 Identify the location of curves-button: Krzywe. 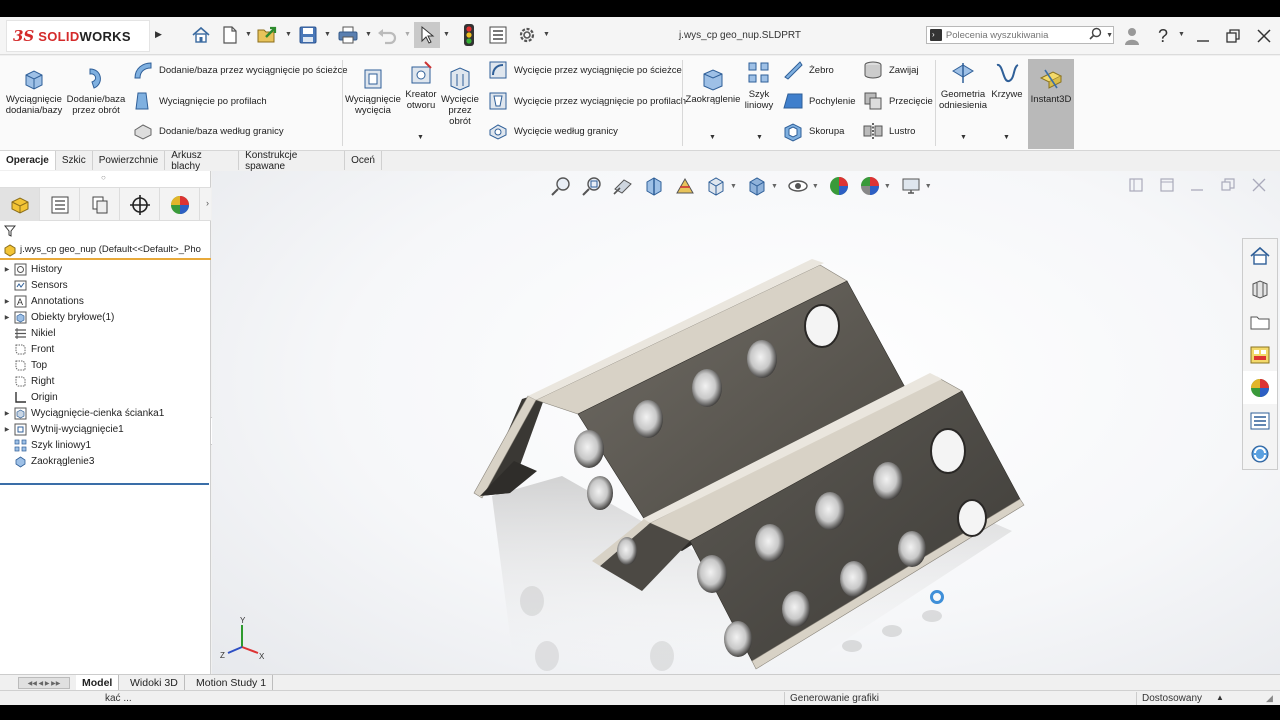
(1007, 79).